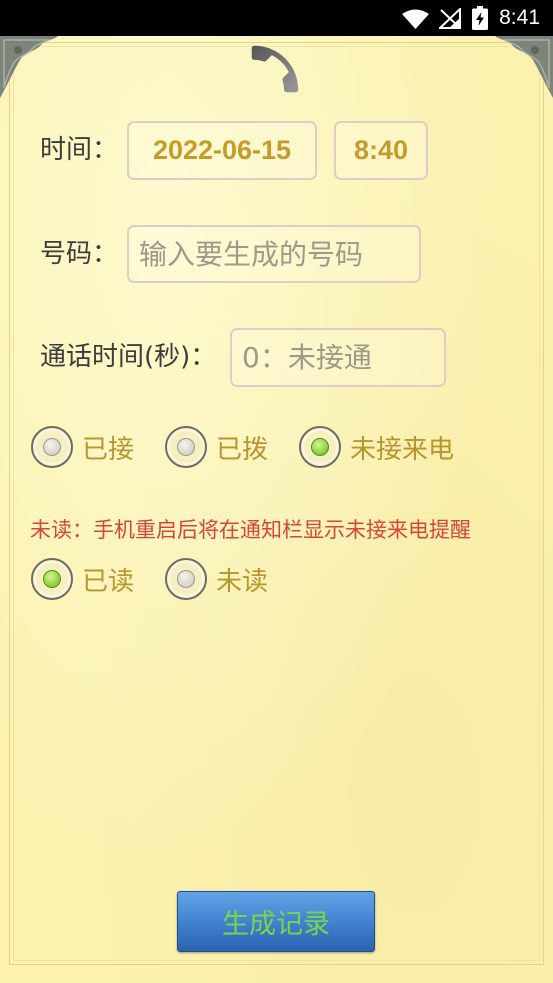 The width and height of the screenshot is (553, 983). Describe the element at coordinates (415, 19) in the screenshot. I see `wifi-icon` at that location.